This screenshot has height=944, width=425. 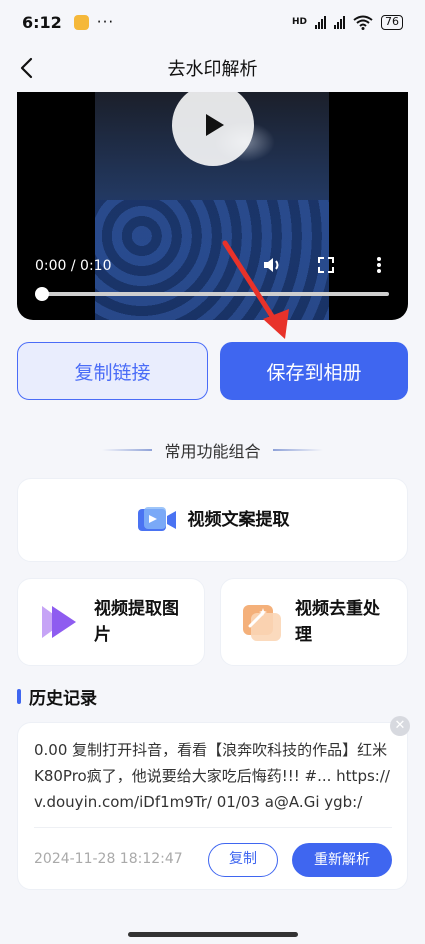 I want to click on status-time: 6:12, so click(x=42, y=22).